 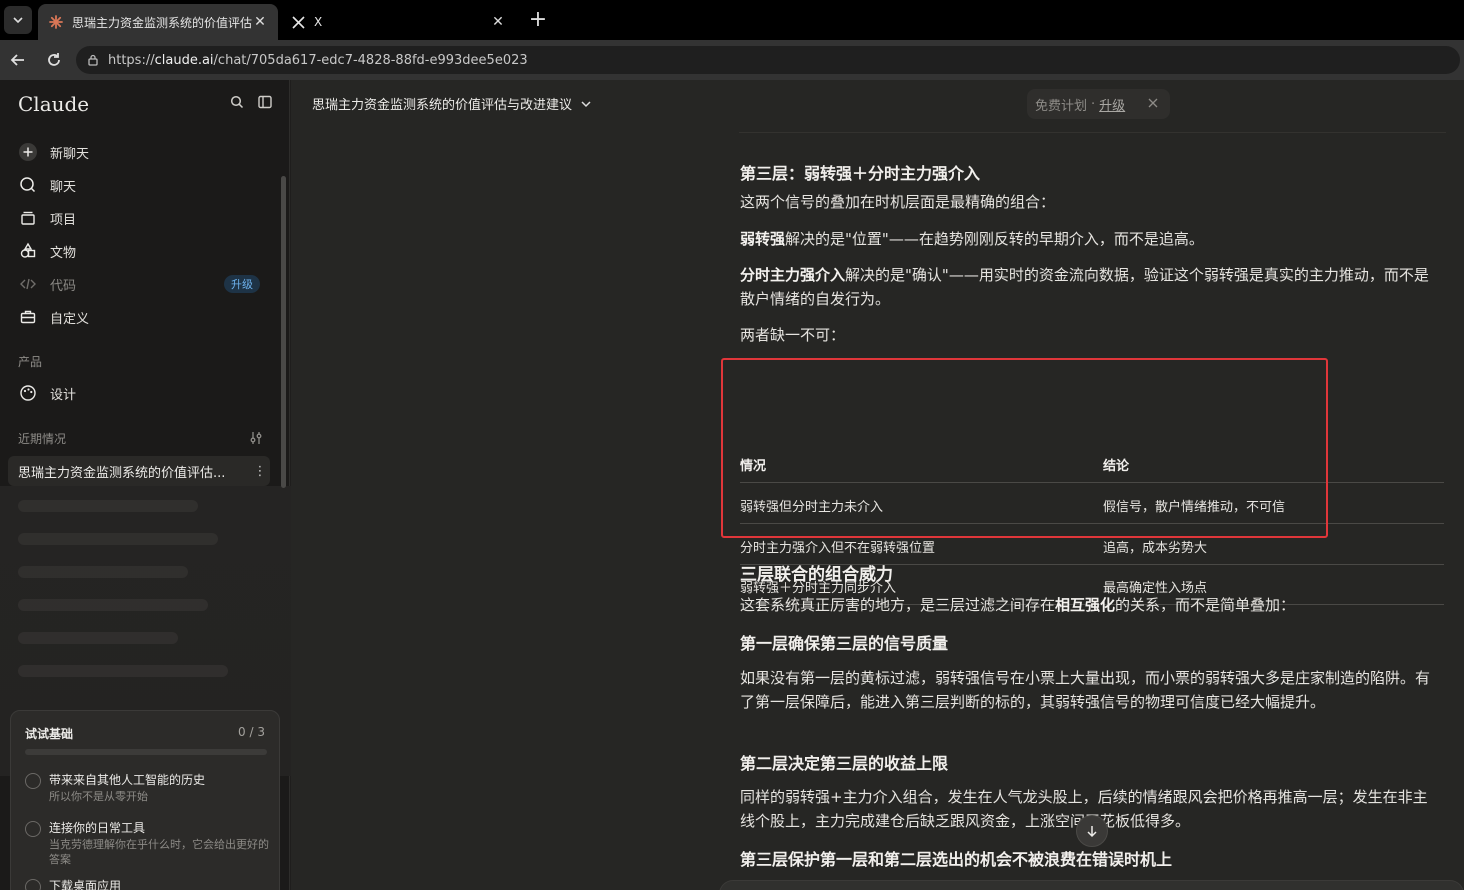 What do you see at coordinates (162, 22) in the screenshot?
I see `tab-title: 思瑞主力资金监测系统的价值评估` at bounding box center [162, 22].